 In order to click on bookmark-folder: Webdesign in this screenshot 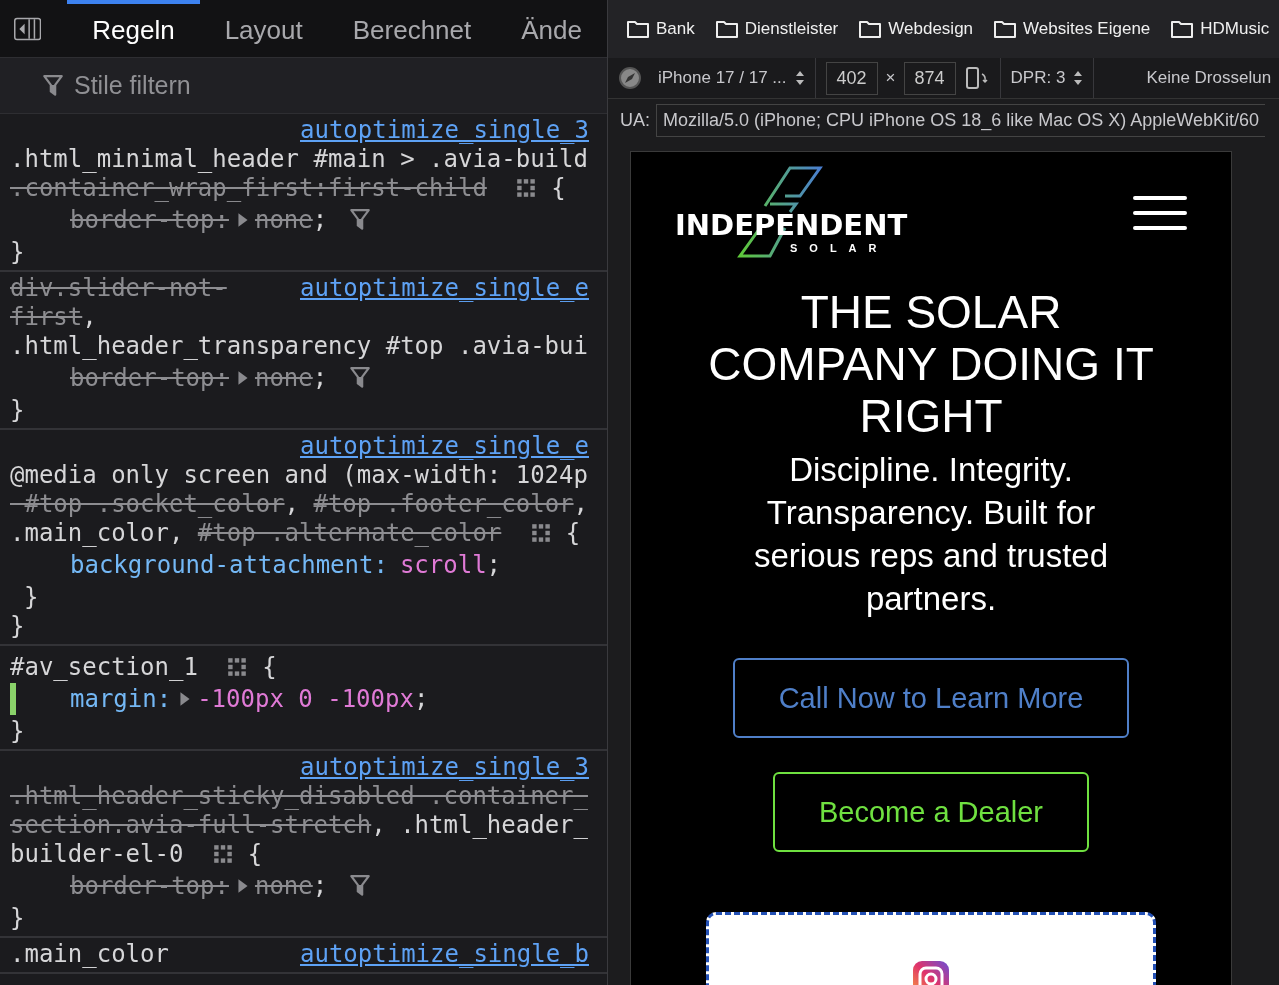, I will do `click(916, 29)`.